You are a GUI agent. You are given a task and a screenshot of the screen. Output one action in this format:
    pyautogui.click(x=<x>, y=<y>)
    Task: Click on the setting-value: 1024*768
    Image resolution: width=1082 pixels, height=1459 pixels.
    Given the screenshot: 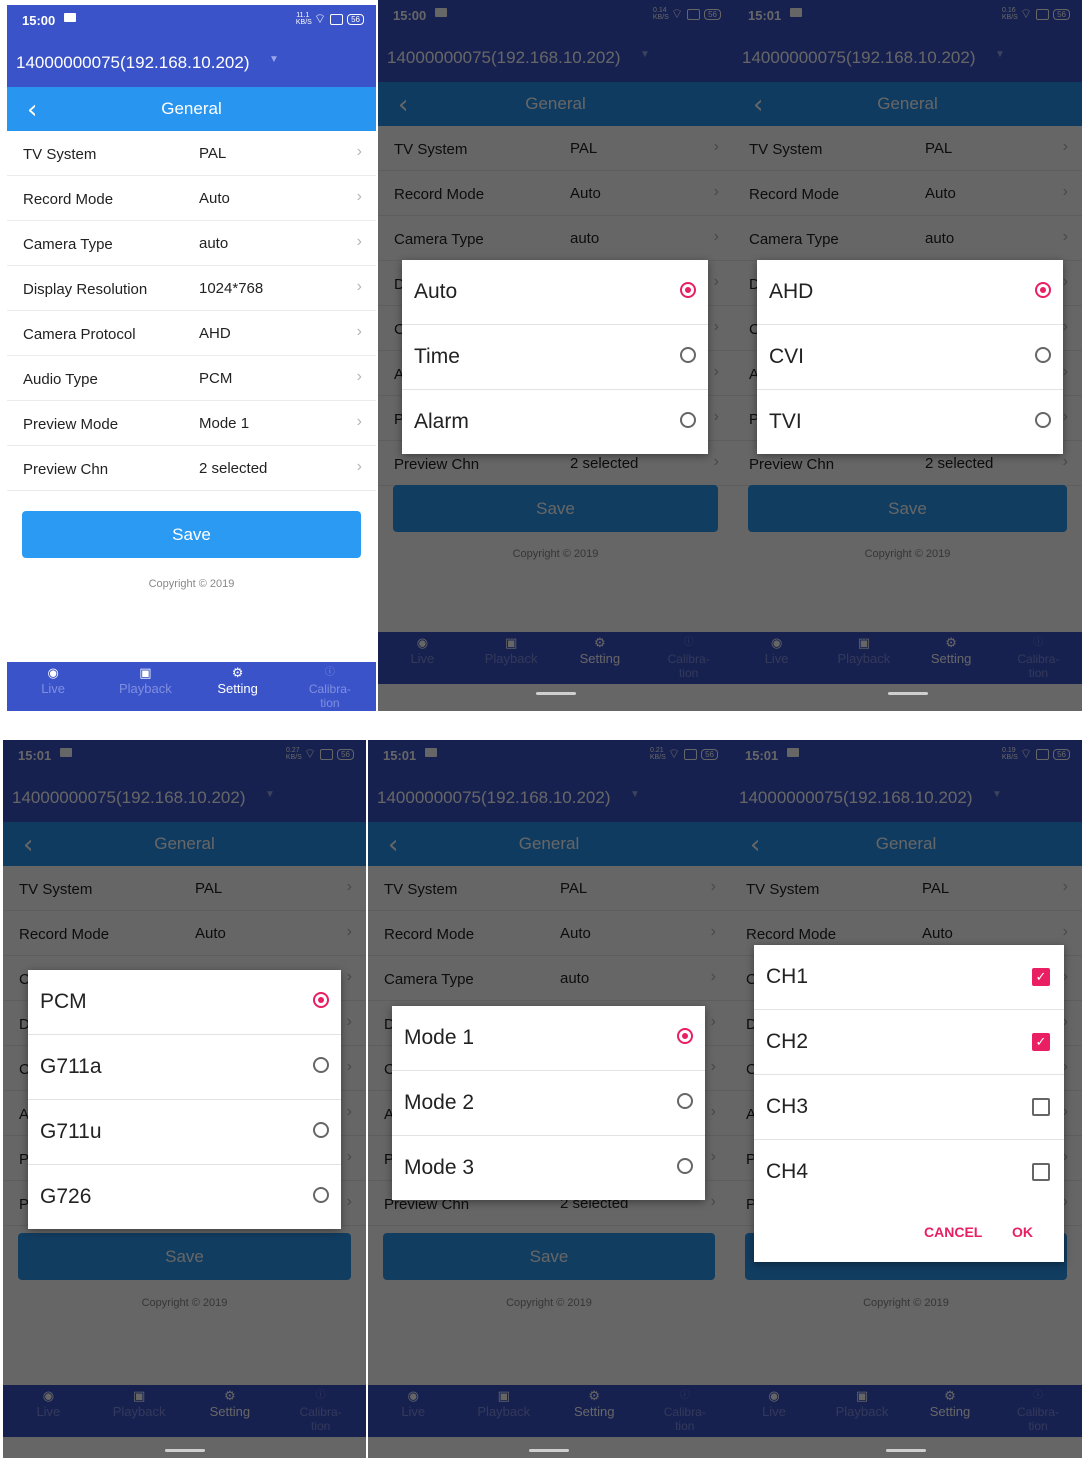 What is the action you would take?
    pyautogui.click(x=231, y=288)
    